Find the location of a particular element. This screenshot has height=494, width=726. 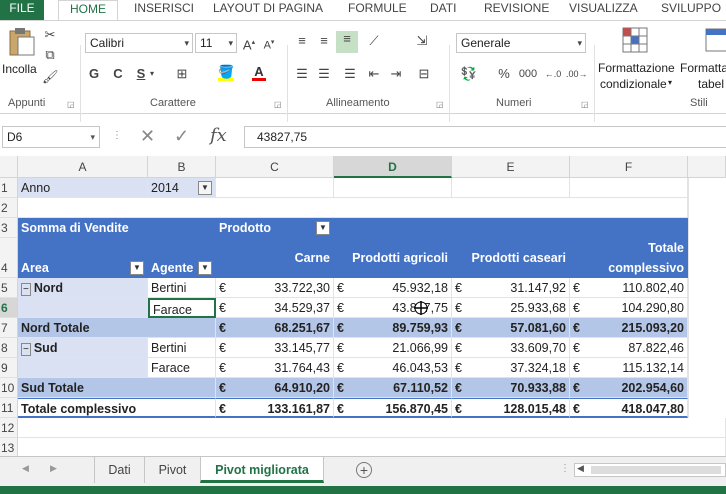

tab-layout: LAYOUT DI PAGINA is located at coordinates (268, 10).